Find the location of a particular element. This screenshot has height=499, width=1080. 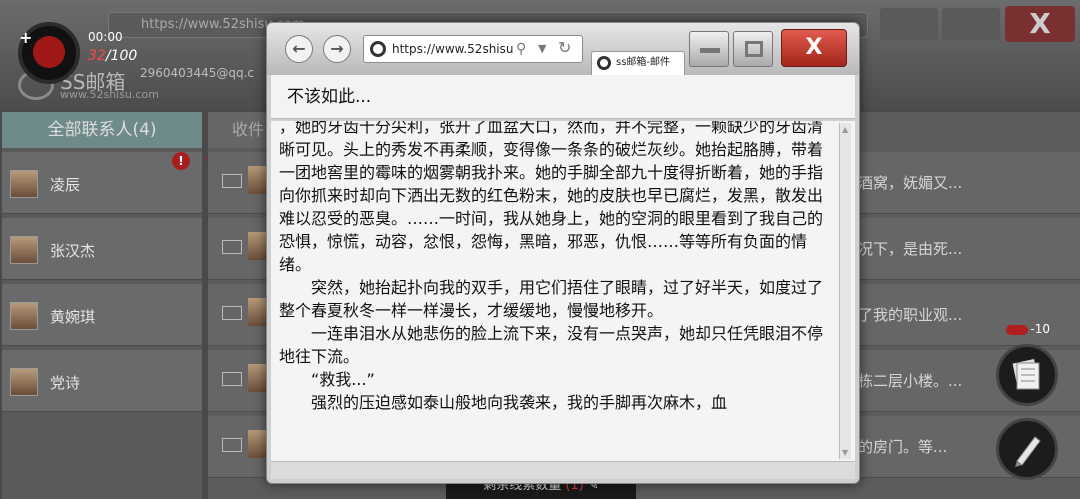

contact-name: 党诗 is located at coordinates (65, 383).